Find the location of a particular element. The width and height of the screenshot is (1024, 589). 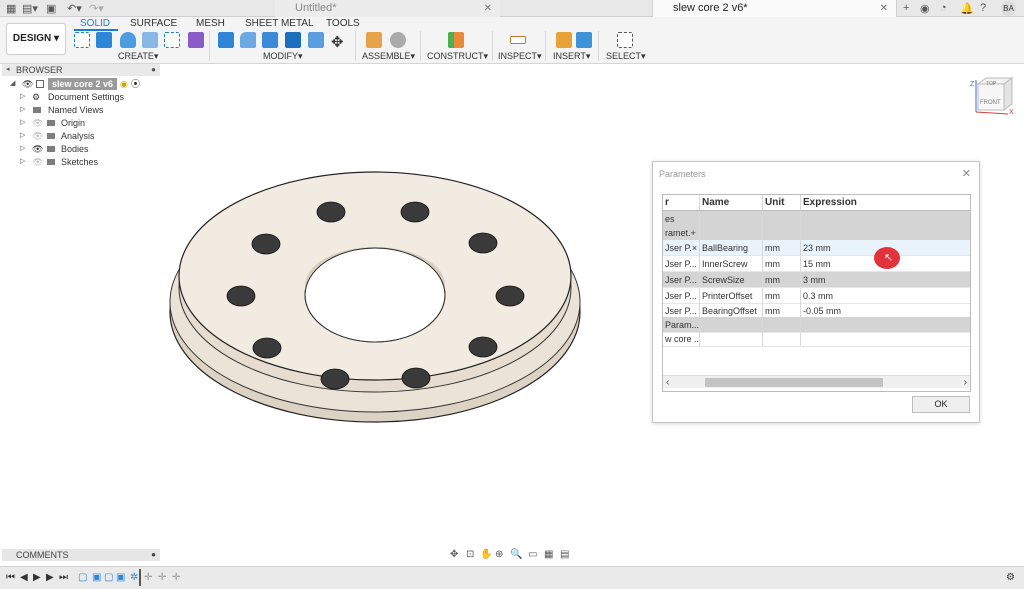

tab-solid: SOLID is located at coordinates (95, 23).